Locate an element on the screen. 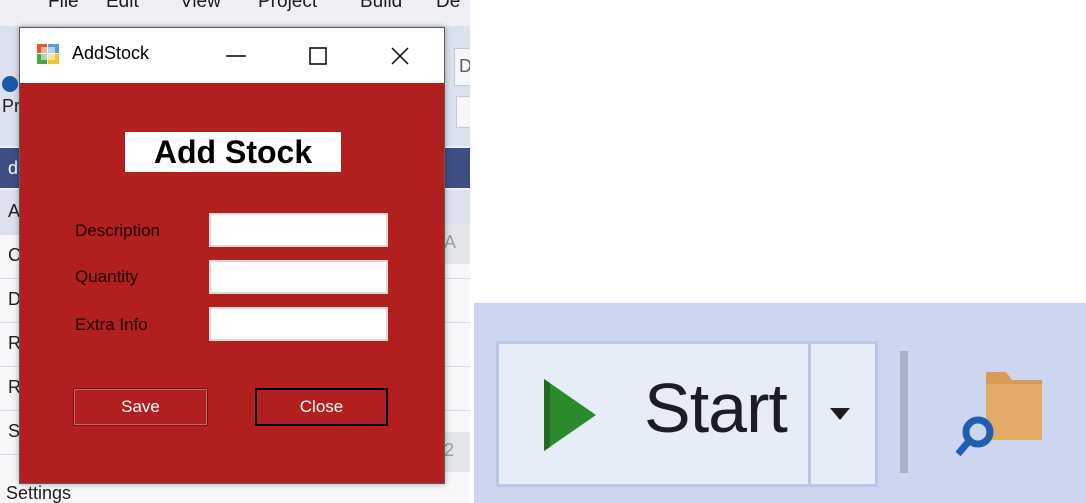  save-button: Save is located at coordinates (140, 407).